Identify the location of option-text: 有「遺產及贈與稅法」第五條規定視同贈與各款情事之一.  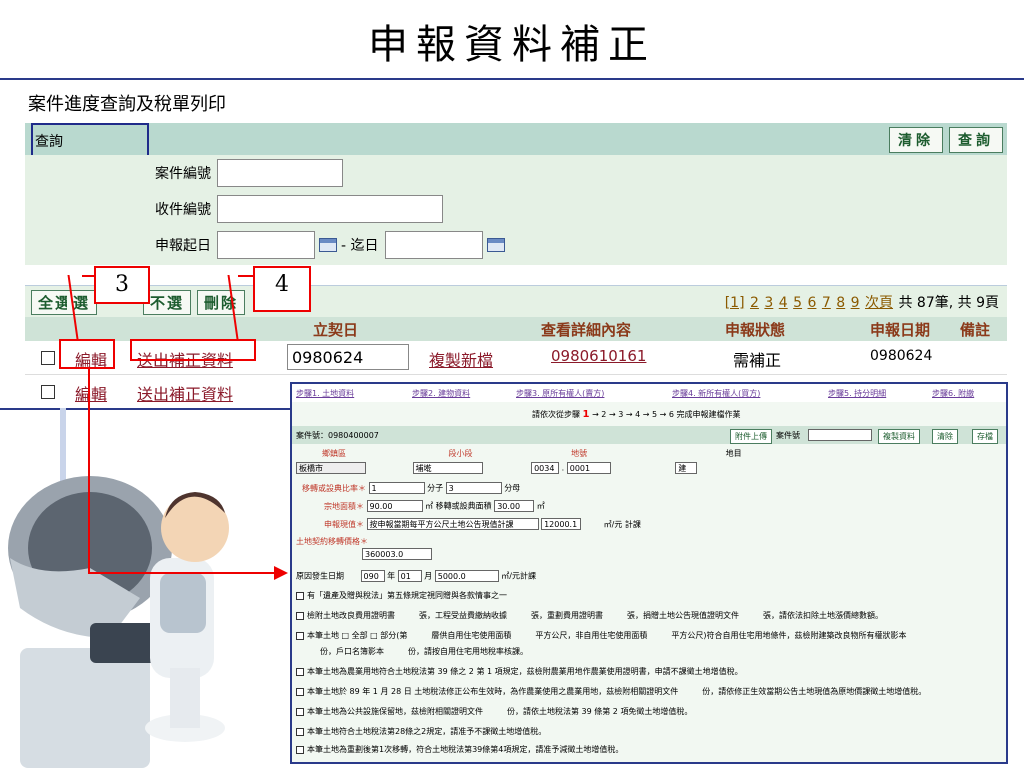
(407, 595).